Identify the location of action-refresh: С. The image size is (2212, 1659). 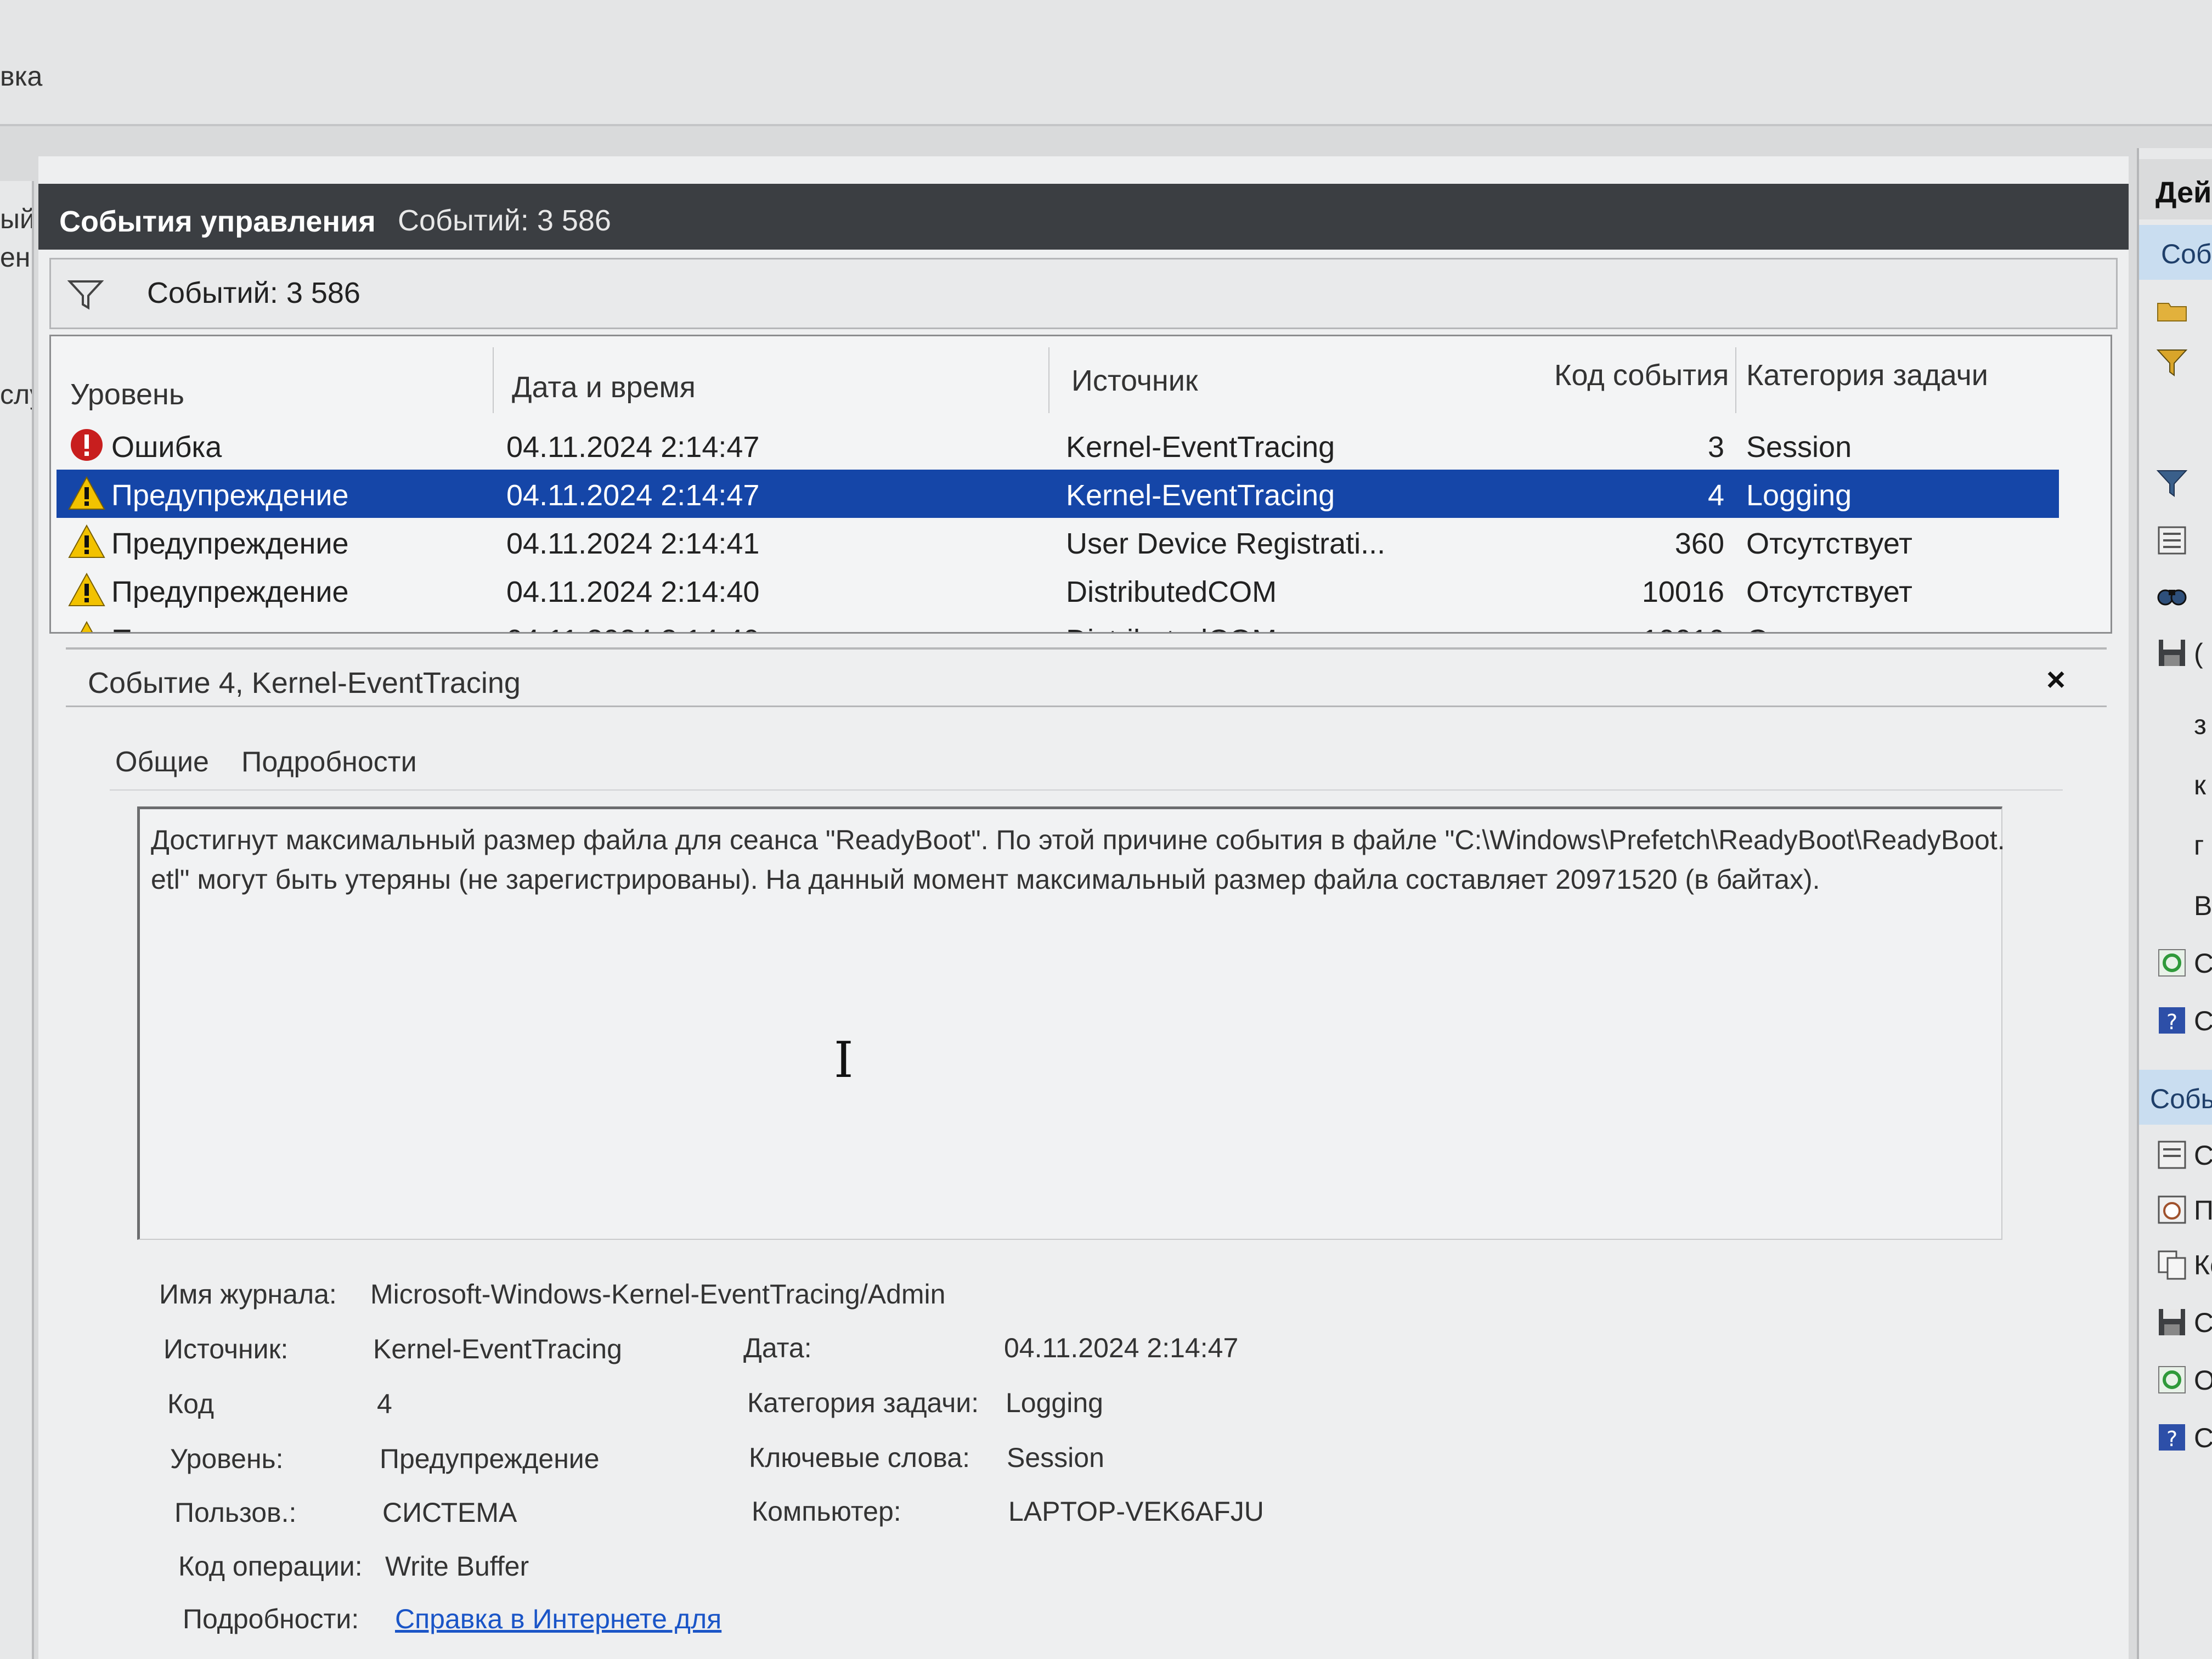
(2175, 962).